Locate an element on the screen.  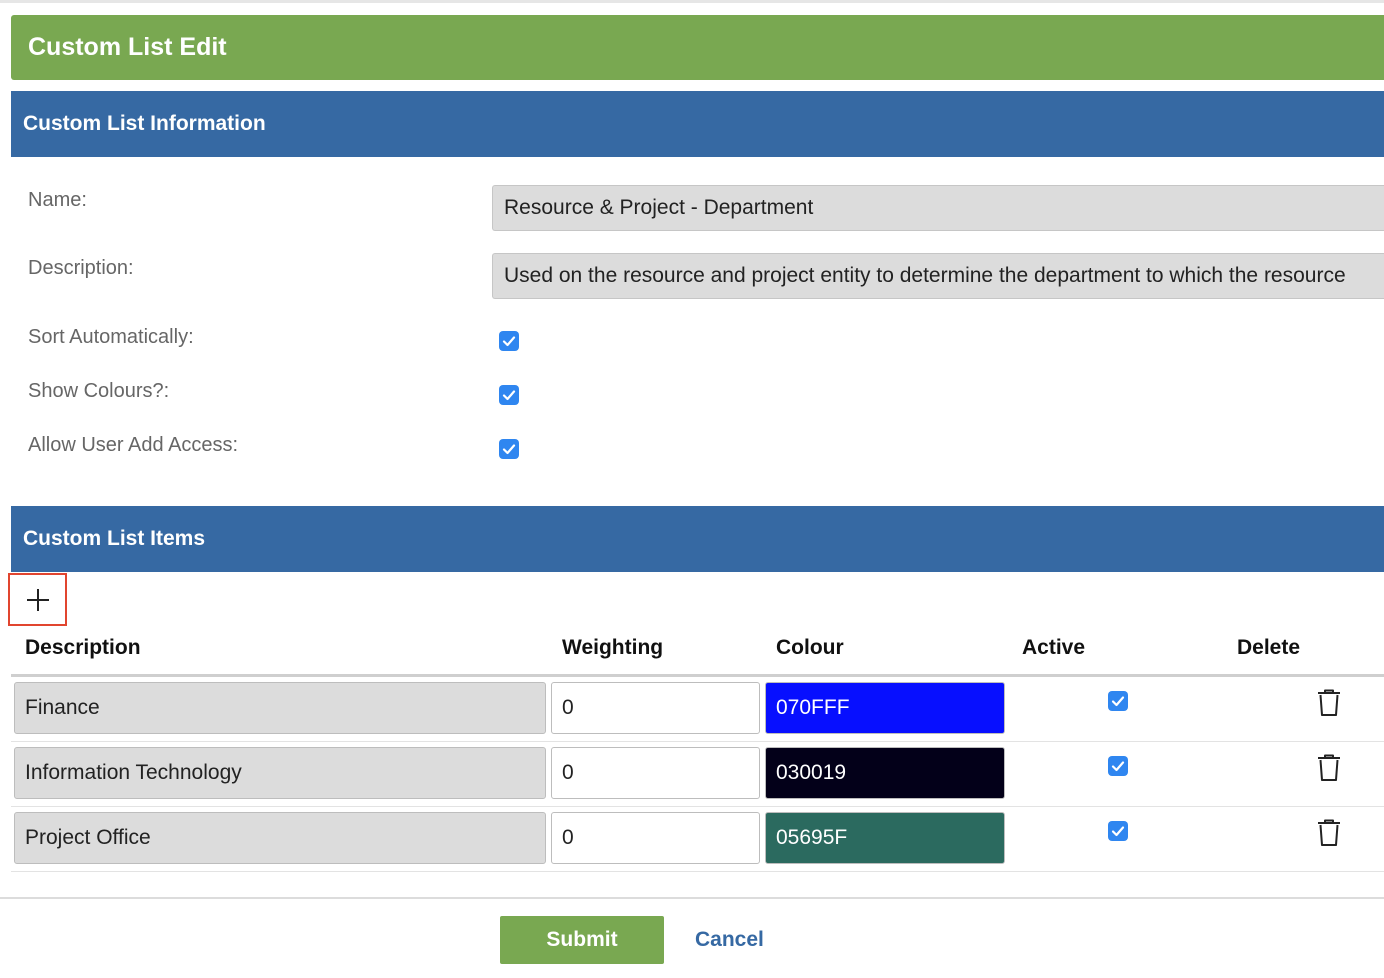
table-row: Finance 0 070FFF is located at coordinates (697, 709).